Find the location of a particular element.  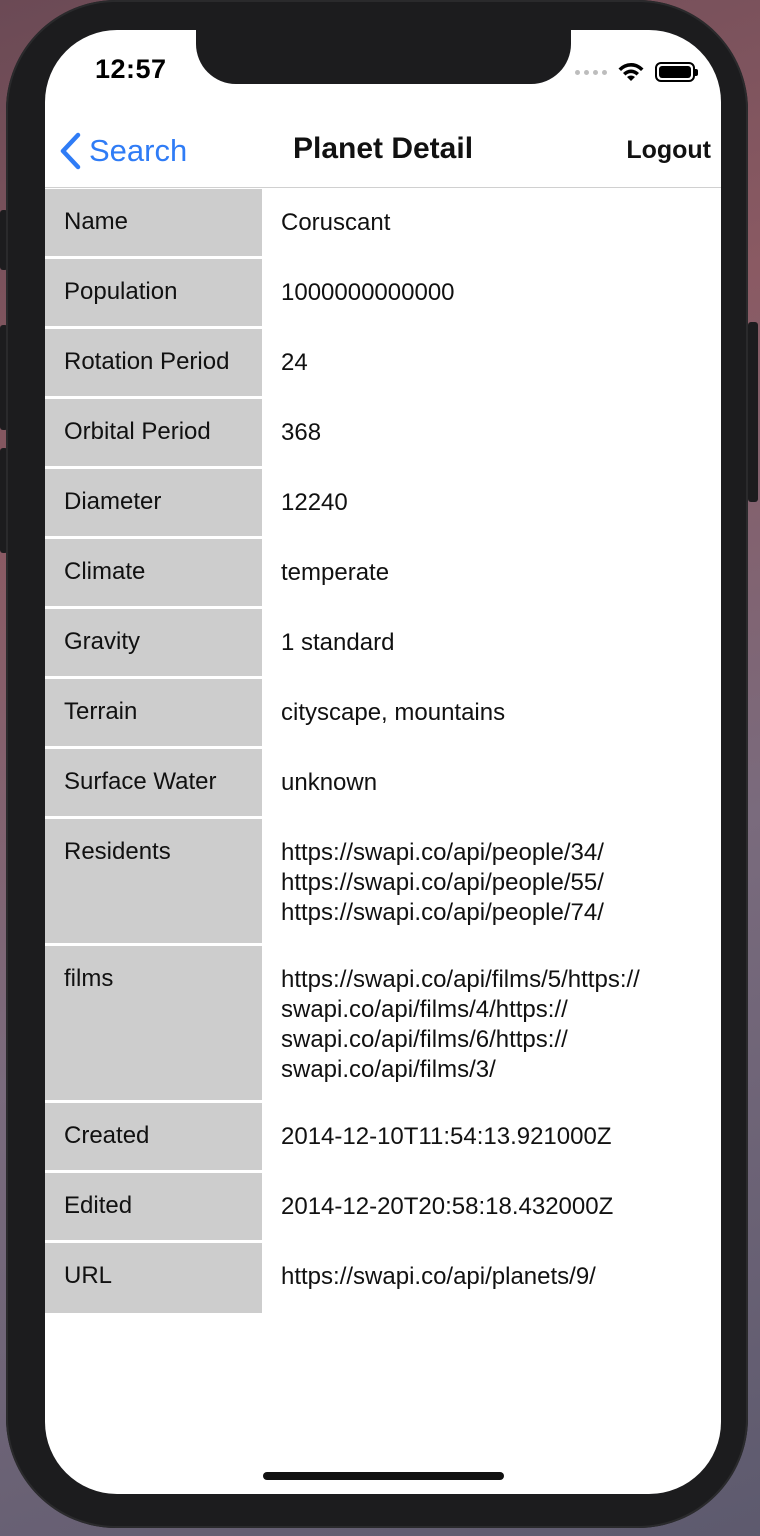

films-line-1: https://swapi.co/api/films/5/https:// is located at coordinates (460, 979).